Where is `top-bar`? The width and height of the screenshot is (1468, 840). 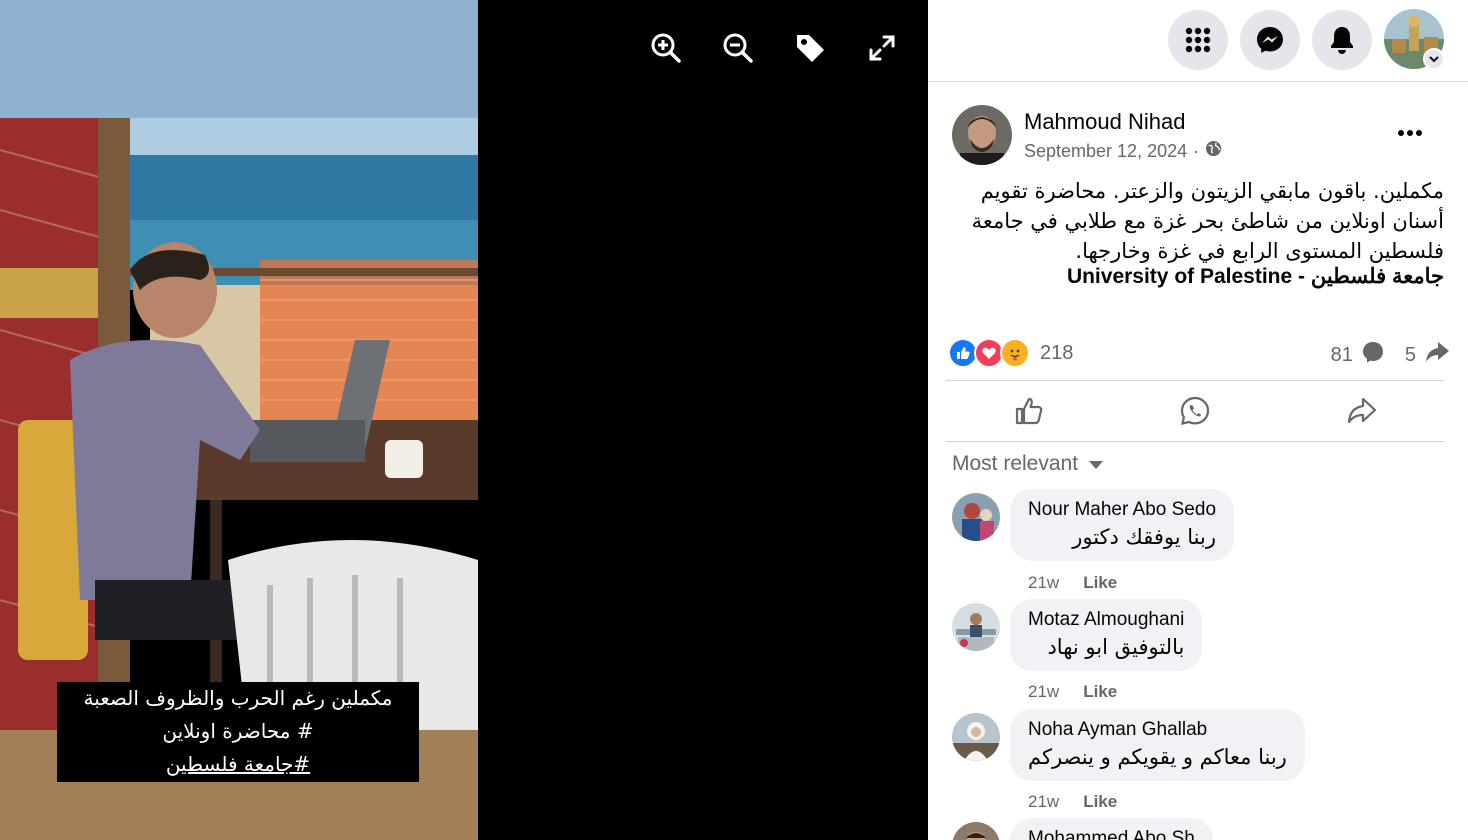 top-bar is located at coordinates (1198, 41).